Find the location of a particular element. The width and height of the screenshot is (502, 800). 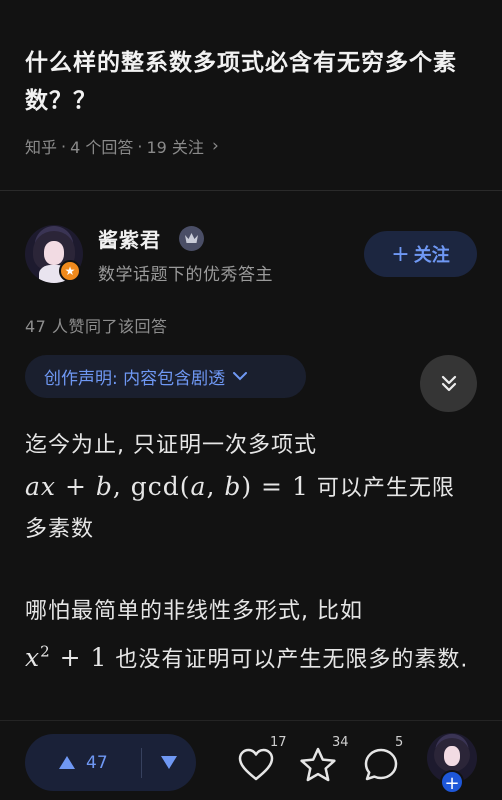

upvote-count: 47 is located at coordinates (97, 762).